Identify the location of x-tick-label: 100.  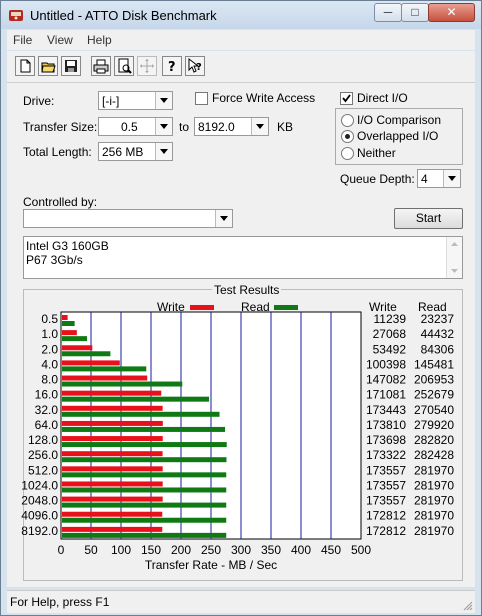
(121, 550).